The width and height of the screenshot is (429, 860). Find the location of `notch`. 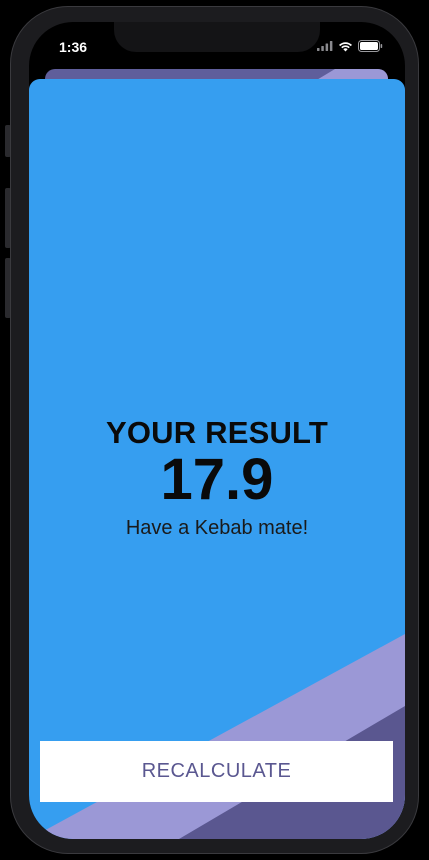

notch is located at coordinates (217, 37).